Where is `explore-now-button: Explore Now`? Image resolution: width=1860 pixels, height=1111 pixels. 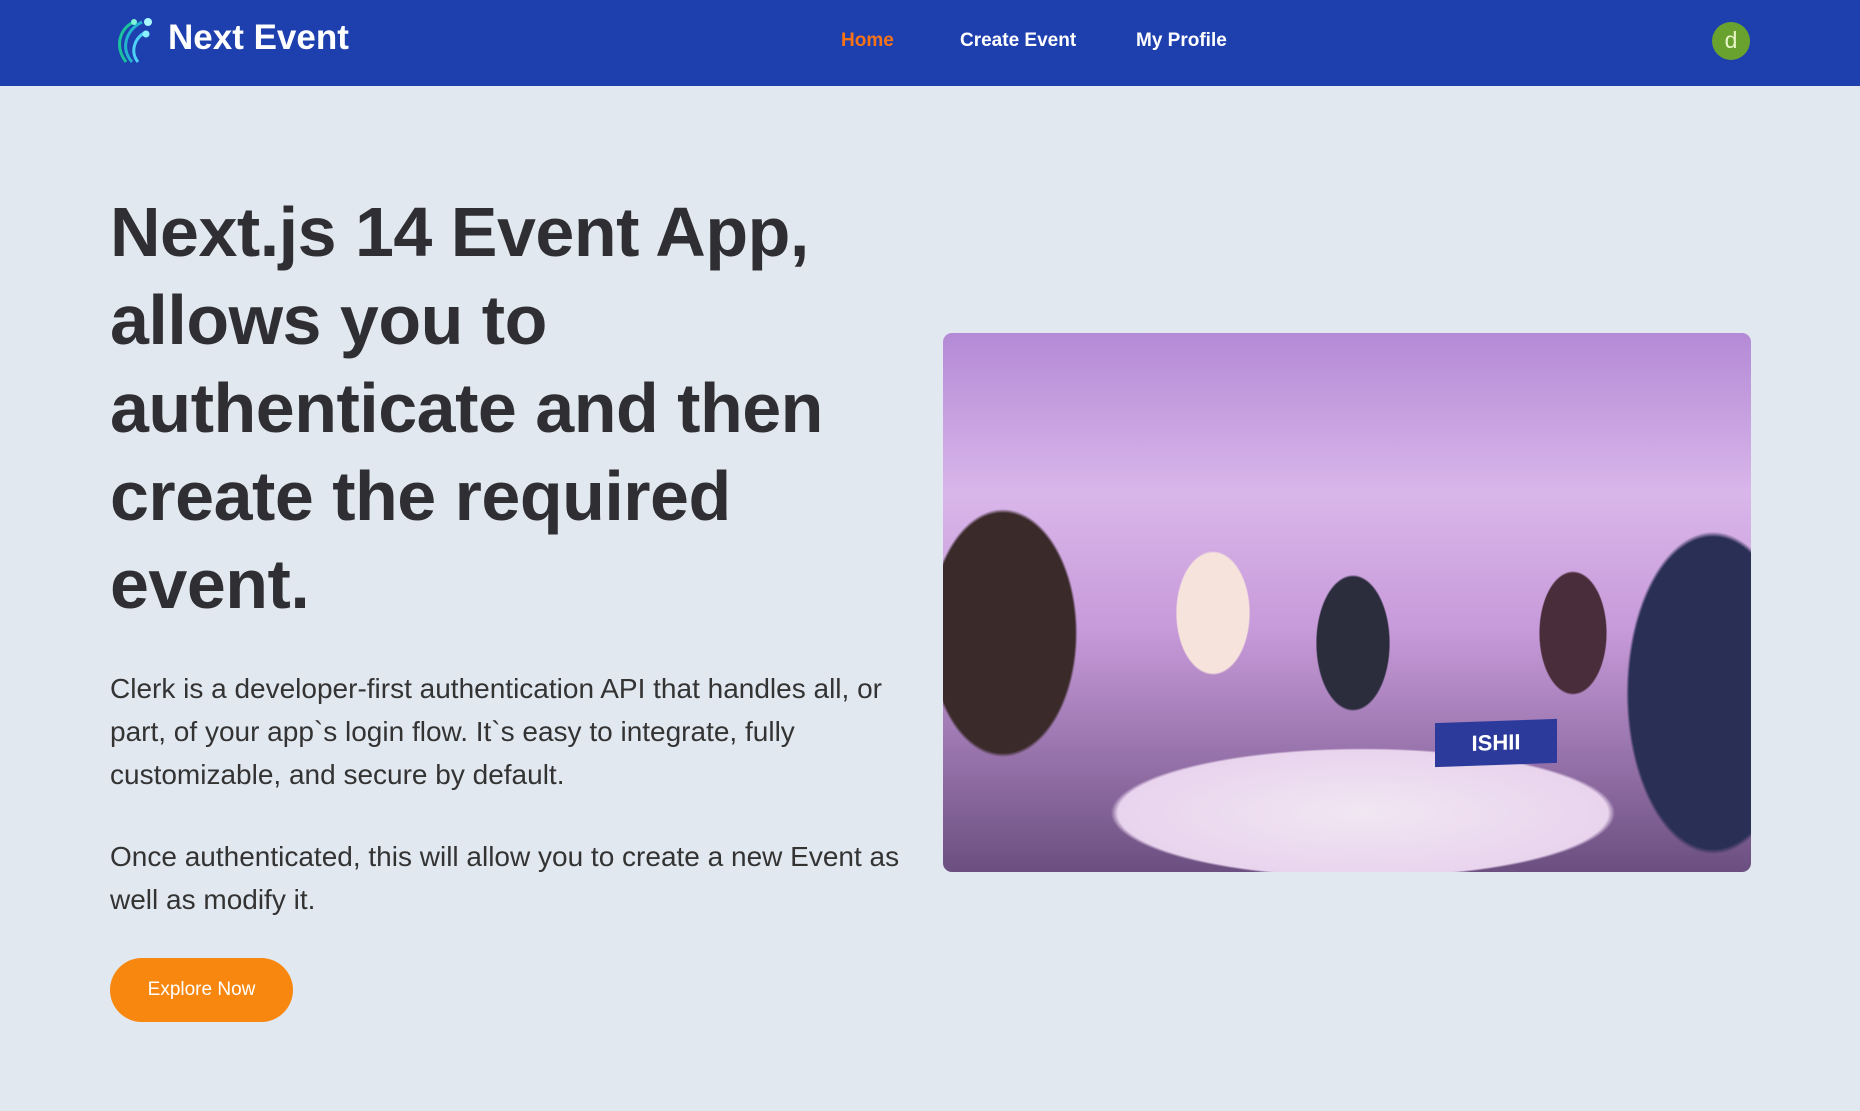
explore-now-button: Explore Now is located at coordinates (201, 990).